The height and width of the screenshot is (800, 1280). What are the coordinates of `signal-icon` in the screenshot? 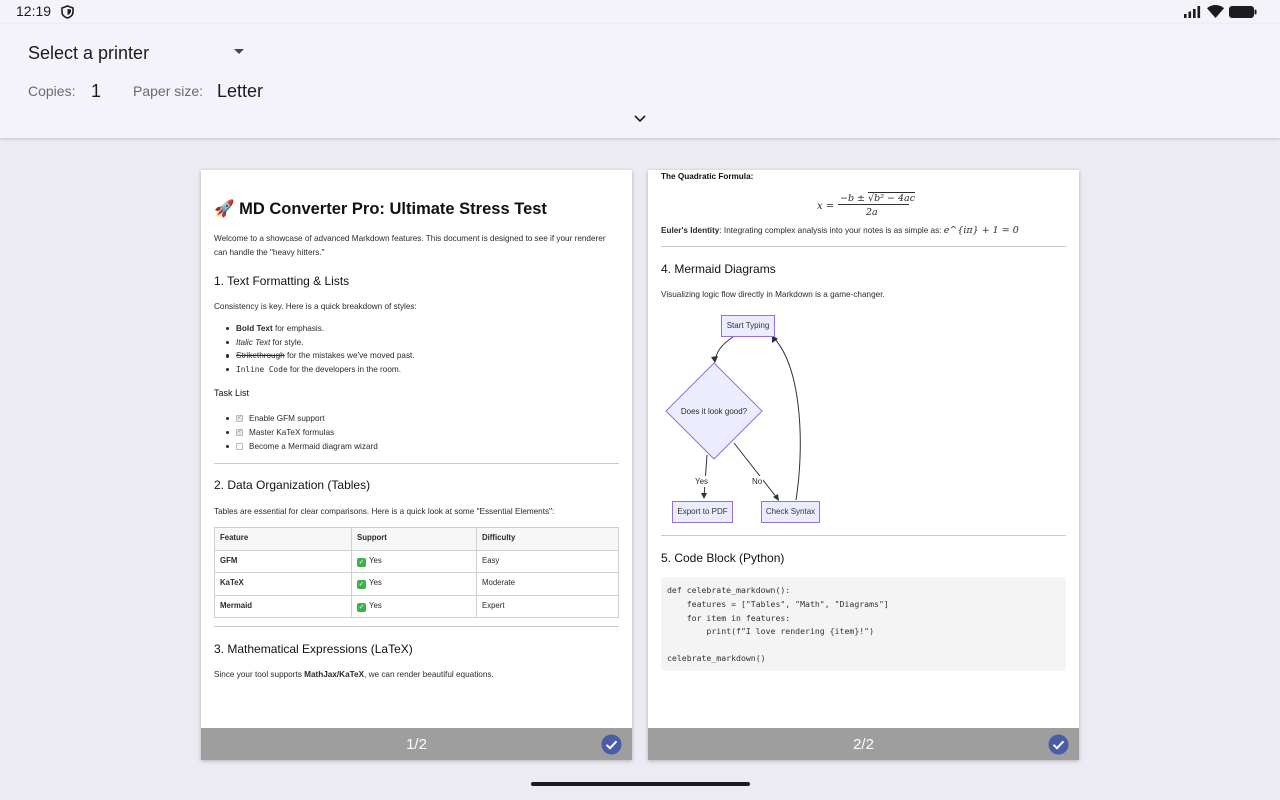 It's located at (1192, 12).